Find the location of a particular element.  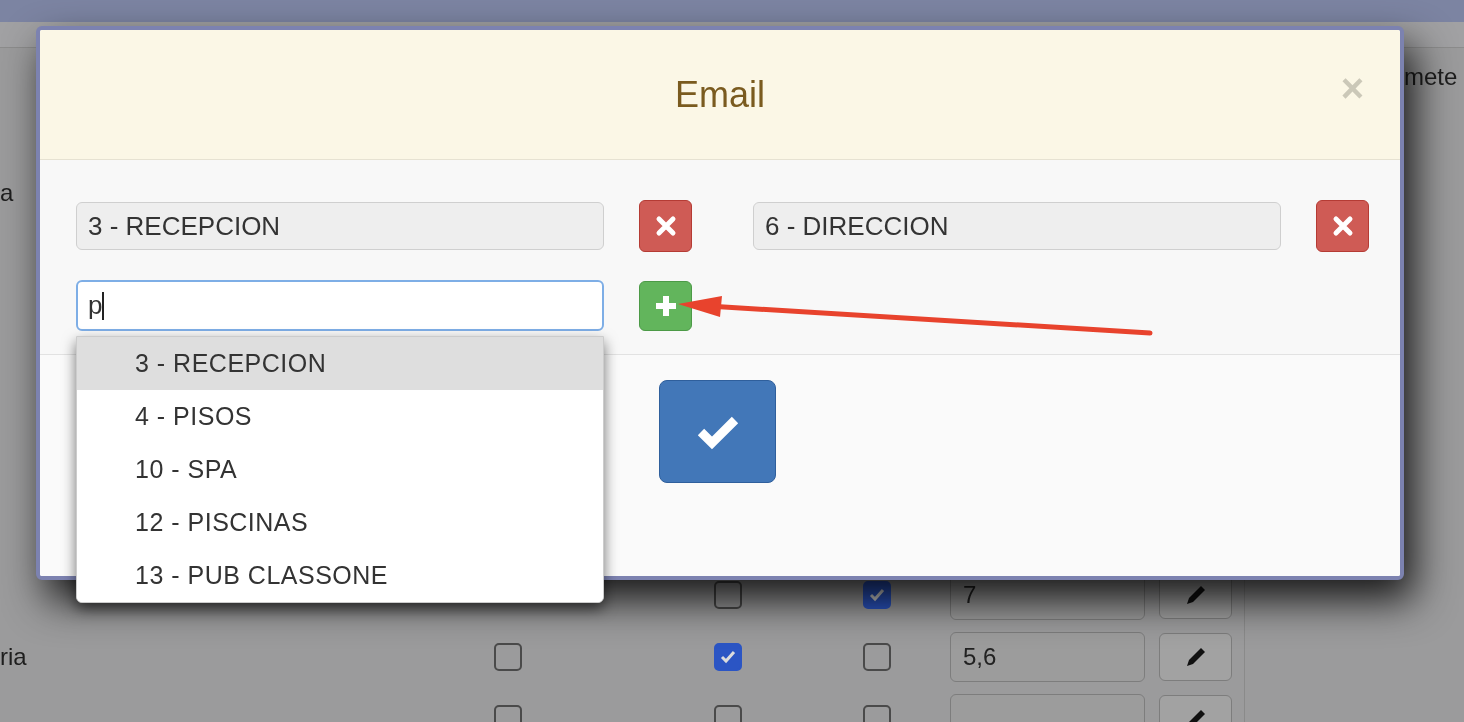

suggestion-item: 12 - PISCINAS is located at coordinates (340, 522).